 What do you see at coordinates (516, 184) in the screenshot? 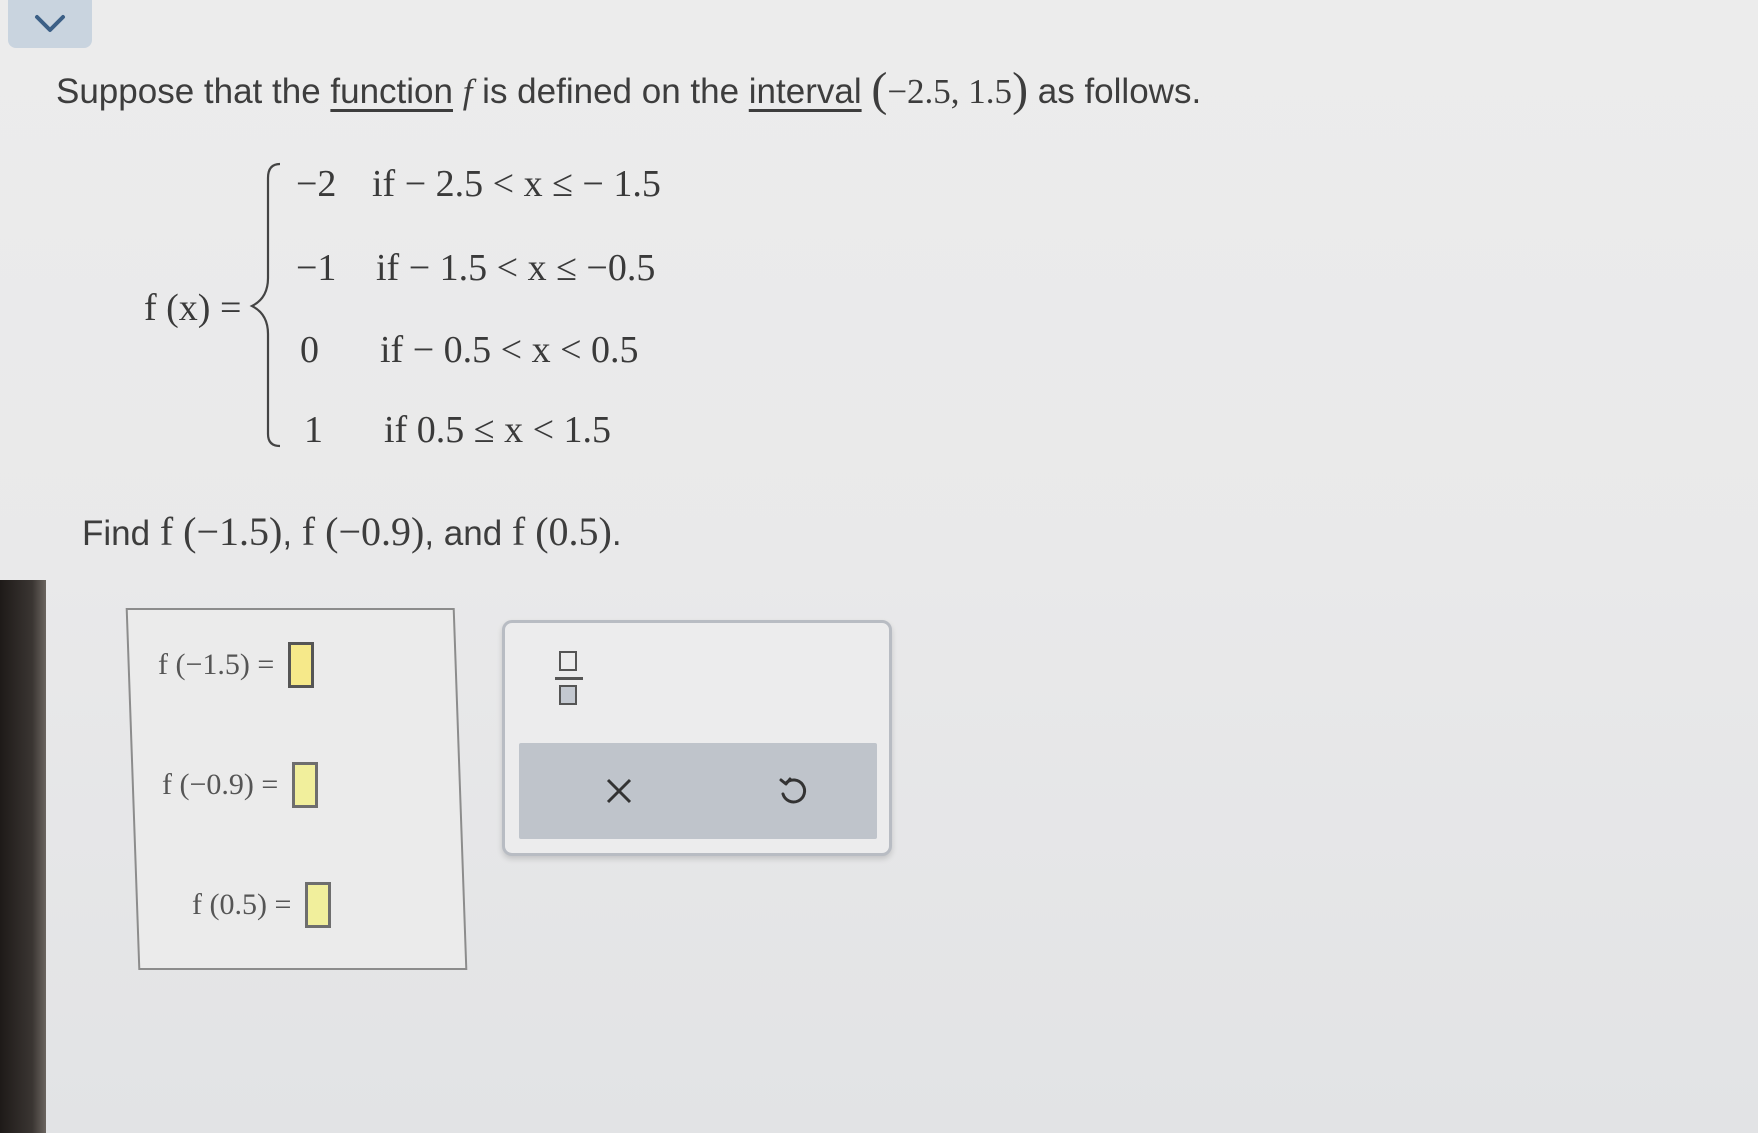
I see `piece-condition: if − 2.5 < x ≤ − 1.5` at bounding box center [516, 184].